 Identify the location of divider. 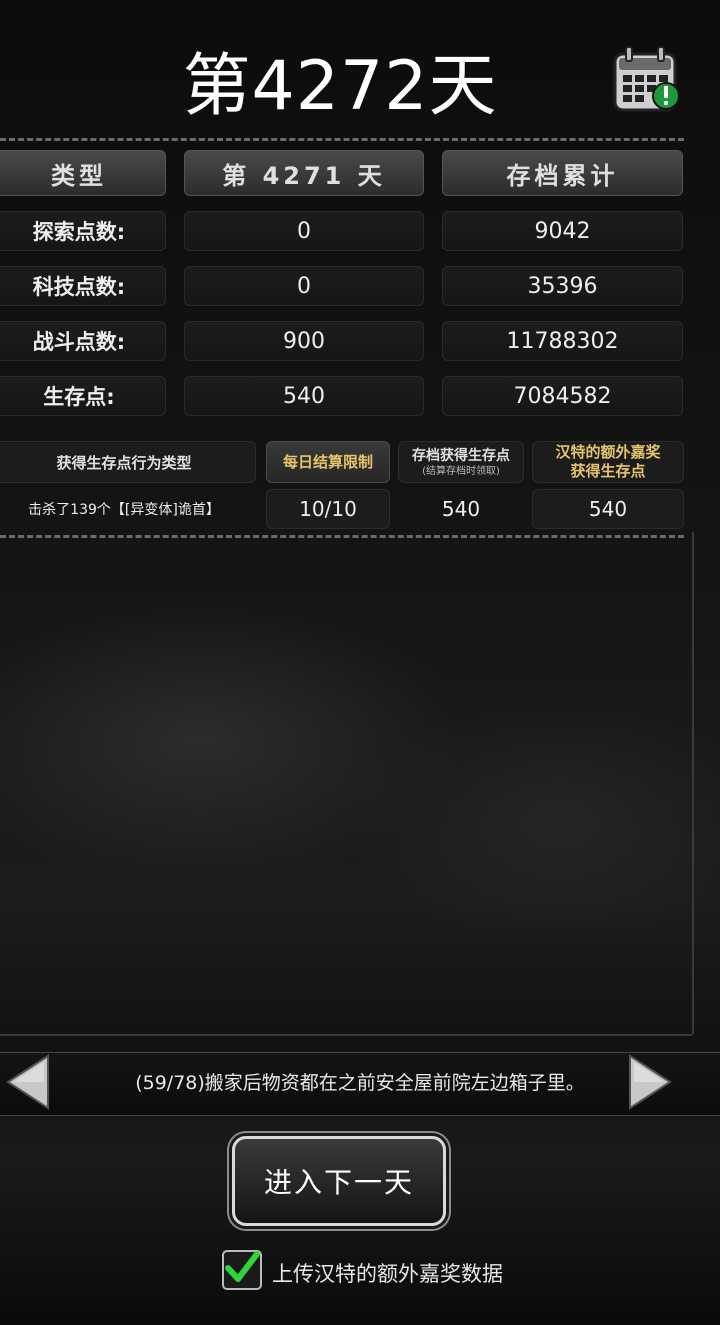
(342, 139).